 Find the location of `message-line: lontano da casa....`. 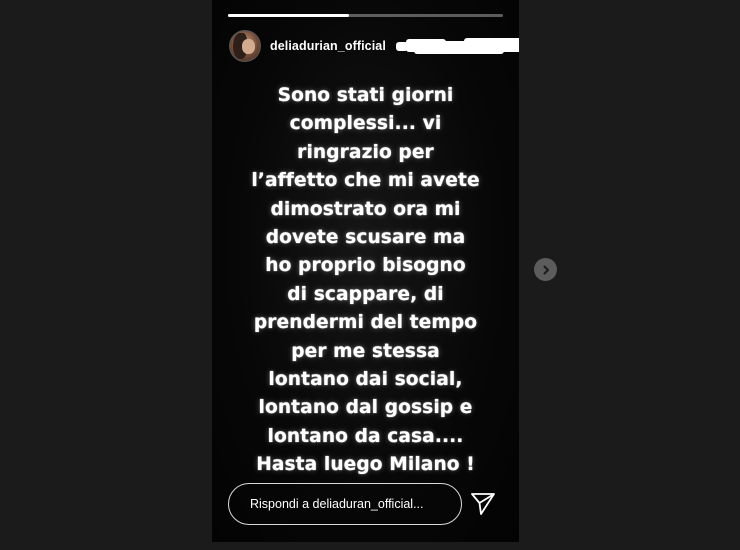

message-line: lontano da casa.... is located at coordinates (365, 436).